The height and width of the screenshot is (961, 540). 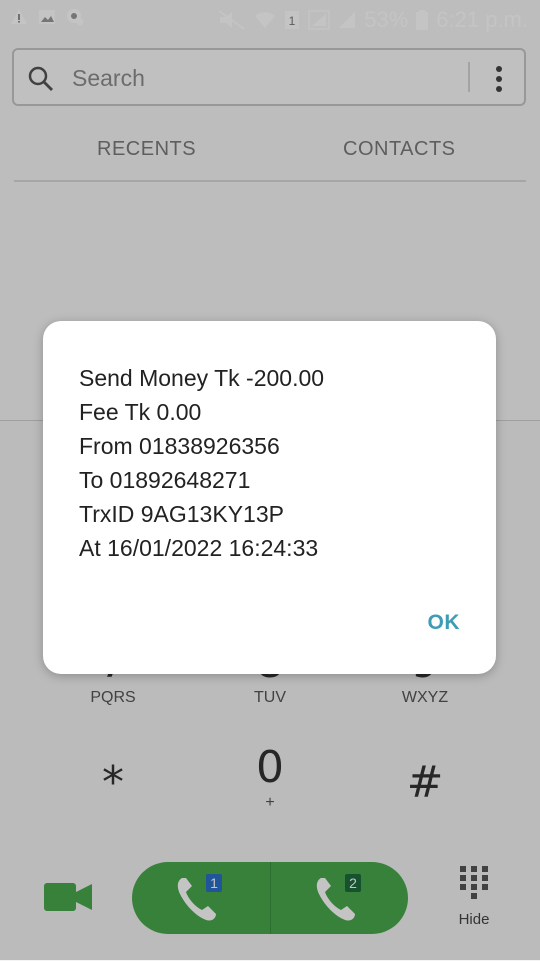 I want to click on dialog-line: At 16/01/2022 16:24:33, so click(x=199, y=548).